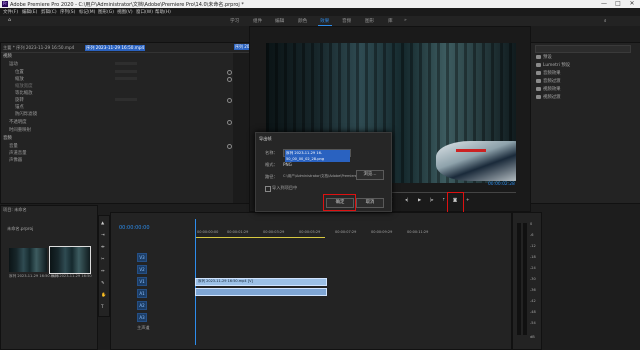 The image size is (640, 350). What do you see at coordinates (271, 164) in the screenshot?
I see `format-label: 格式：` at bounding box center [271, 164].